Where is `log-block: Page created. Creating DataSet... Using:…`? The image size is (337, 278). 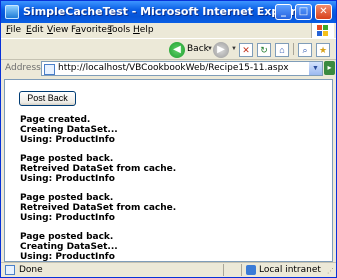 log-block: Page created. Creating DataSet... Using:… is located at coordinates (98, 130).